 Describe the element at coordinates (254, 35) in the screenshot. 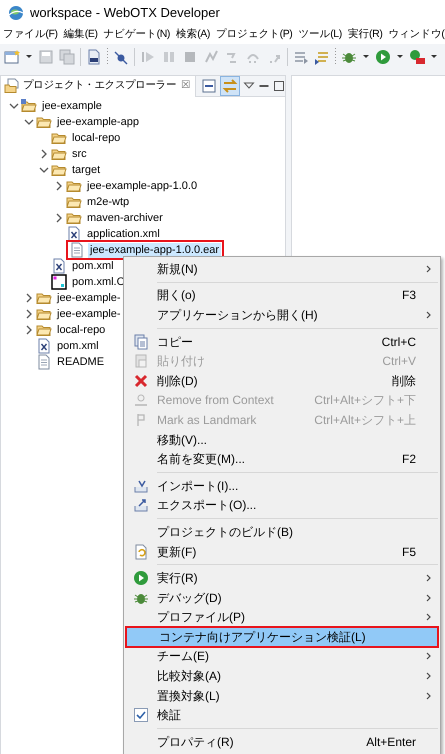

I see `menu-bar-item: プロジェクト(P)` at that location.